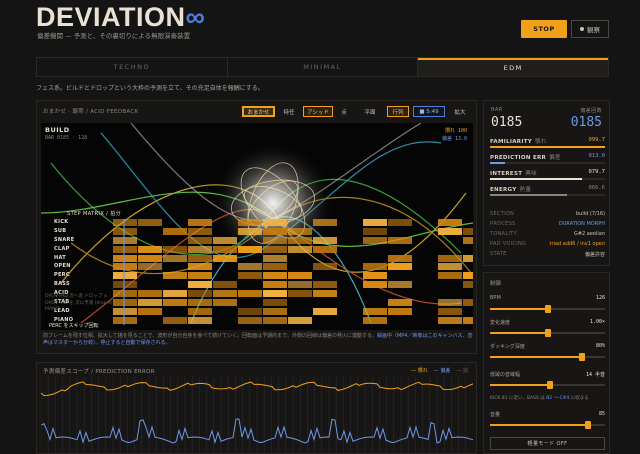 The height and width of the screenshot is (454, 640). I want to click on observe-button: 観察, so click(590, 29).